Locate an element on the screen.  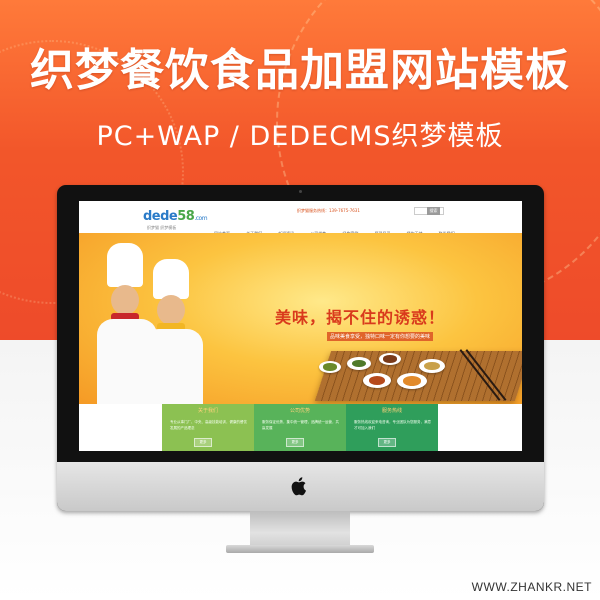
monitor-stand-neck is located at coordinates (300, 529).